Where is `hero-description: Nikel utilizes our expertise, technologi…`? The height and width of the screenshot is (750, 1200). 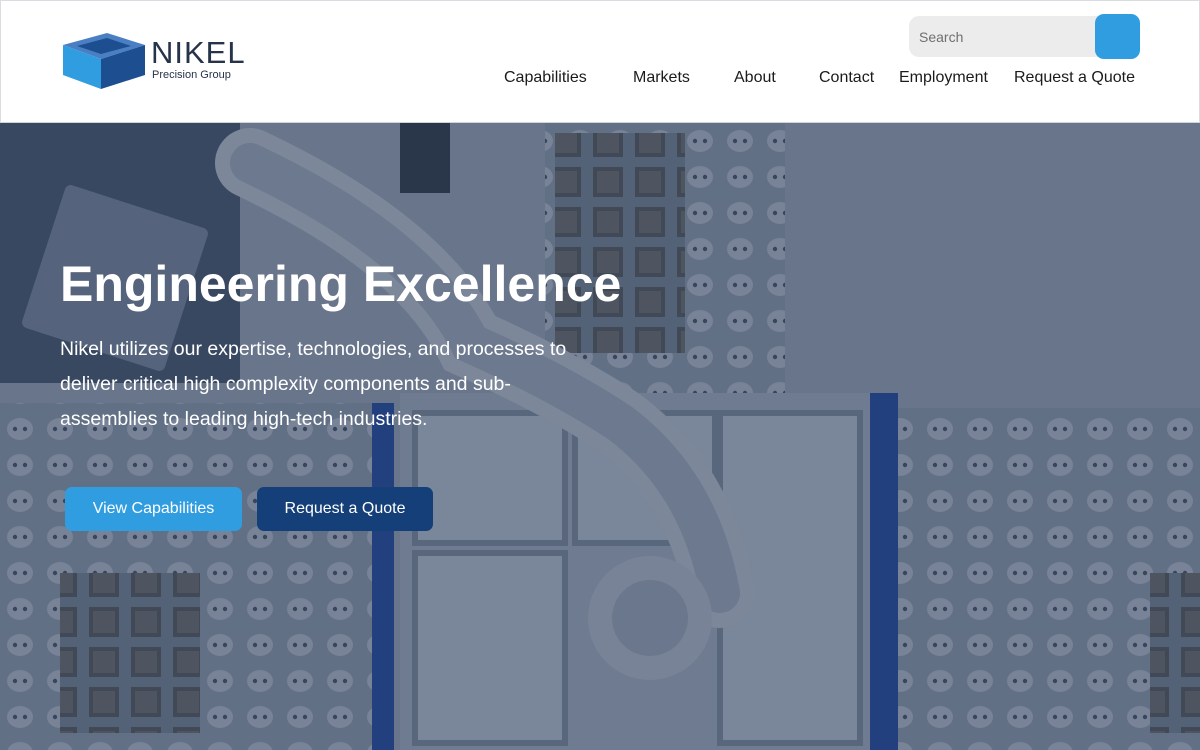 hero-description: Nikel utilizes our expertise, technologi… is located at coordinates (313, 384).